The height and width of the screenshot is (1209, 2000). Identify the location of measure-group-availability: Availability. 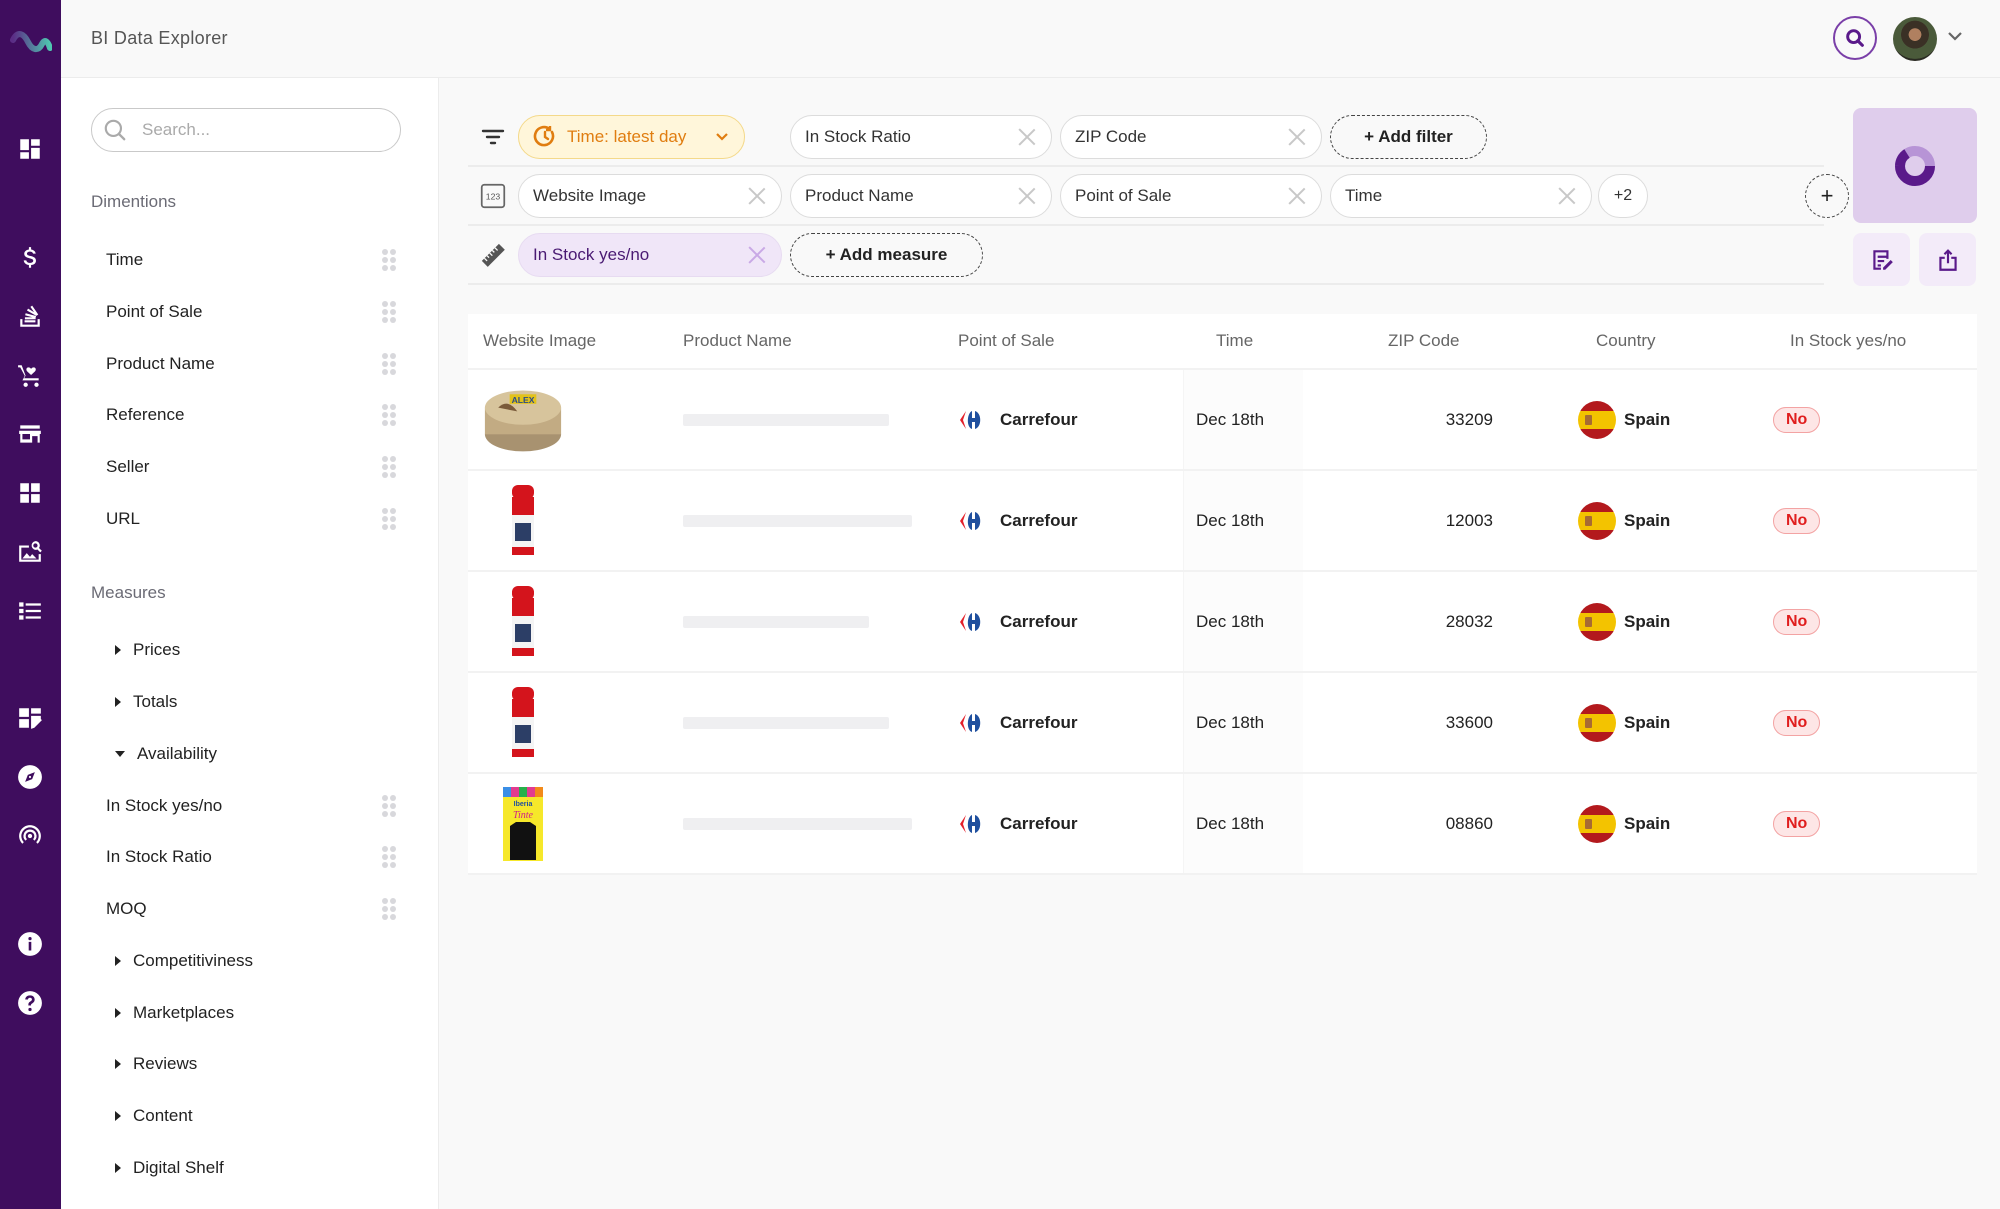
(166, 754).